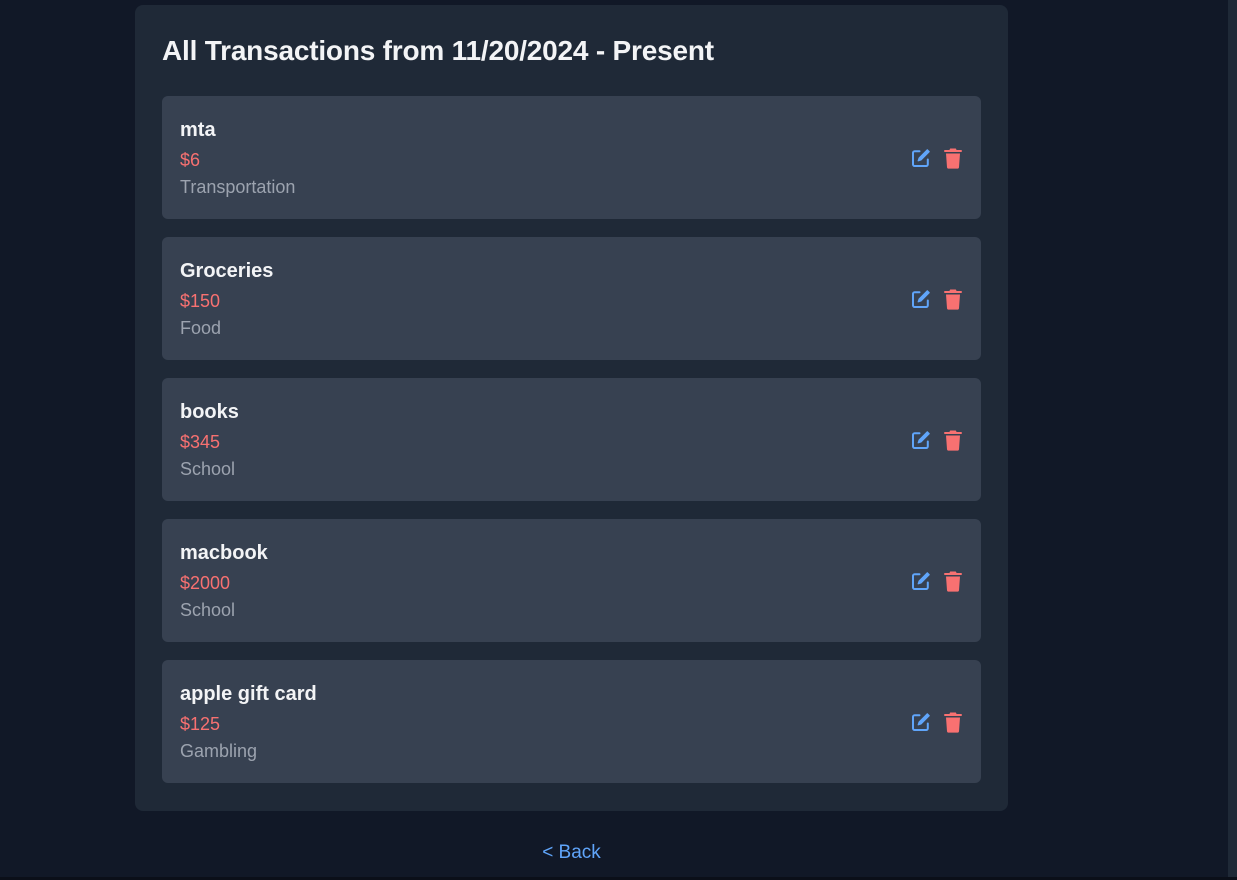 The width and height of the screenshot is (1237, 880). What do you see at coordinates (571, 721) in the screenshot?
I see `transaction-item: apple gift card $125 Gambling` at bounding box center [571, 721].